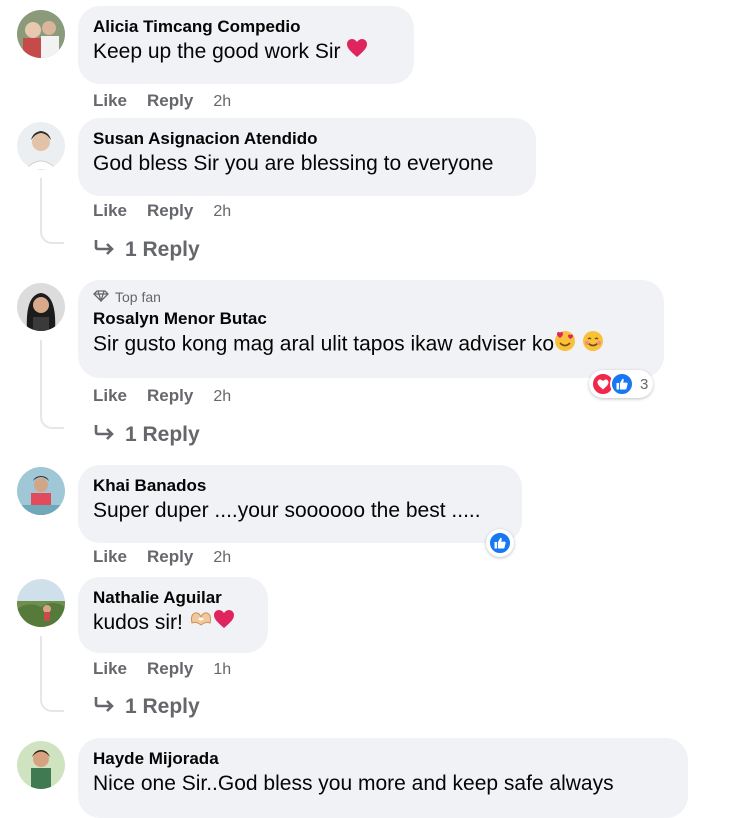 The image size is (750, 818). I want to click on reaction-summary: 3, so click(621, 384).